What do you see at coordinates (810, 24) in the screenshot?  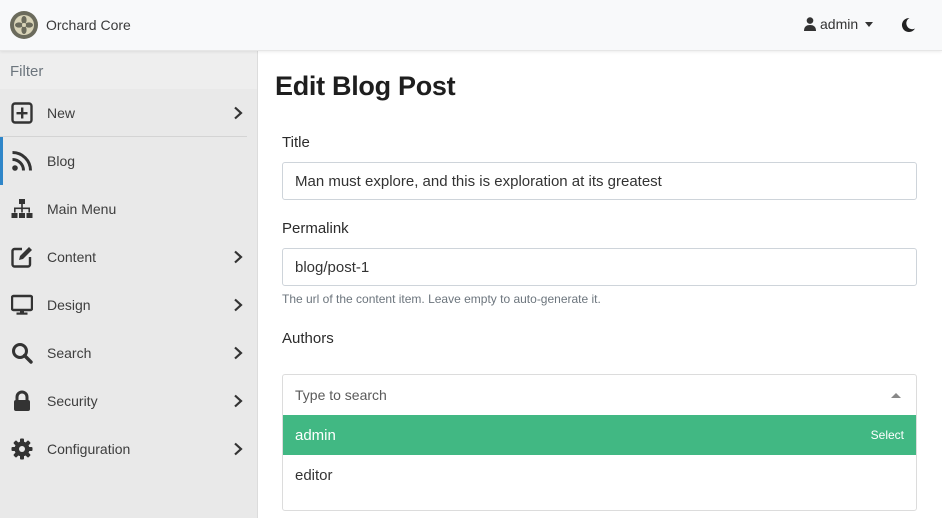 I see `user-icon` at bounding box center [810, 24].